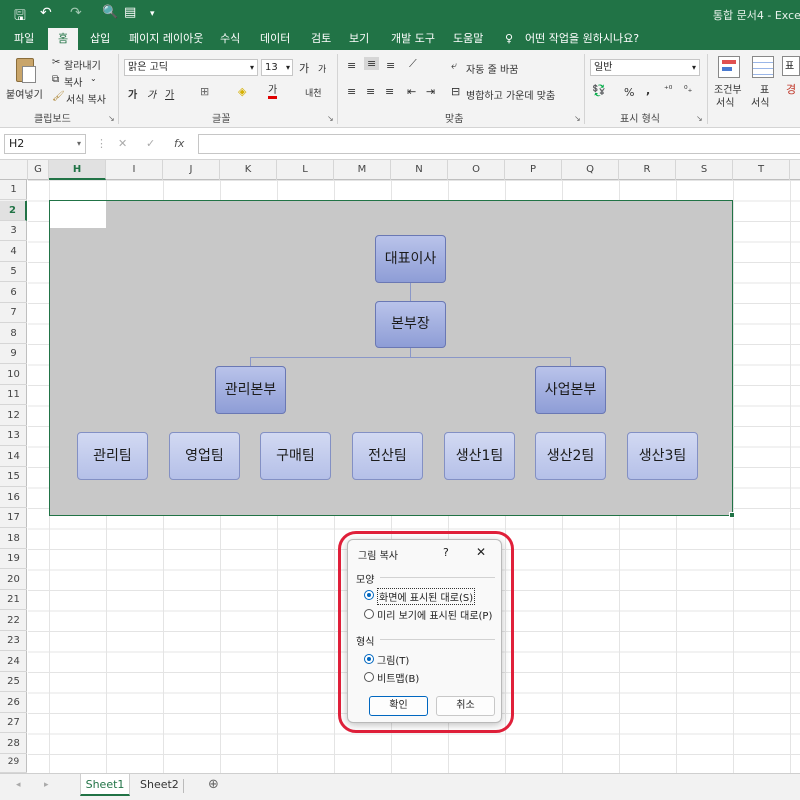  I want to click on org-node-team: 영업팀, so click(204, 456).